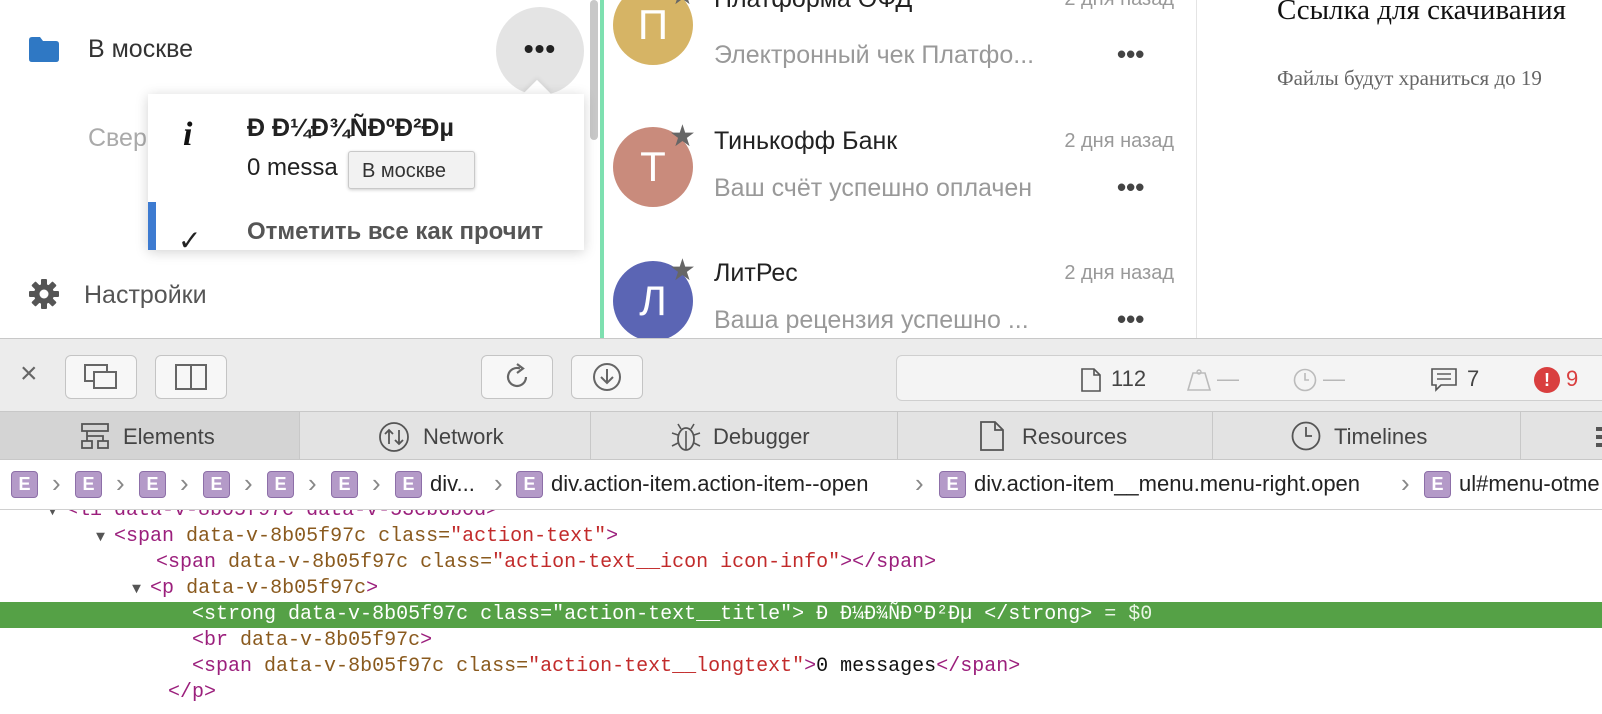  What do you see at coordinates (95, 436) in the screenshot?
I see `elements-icon` at bounding box center [95, 436].